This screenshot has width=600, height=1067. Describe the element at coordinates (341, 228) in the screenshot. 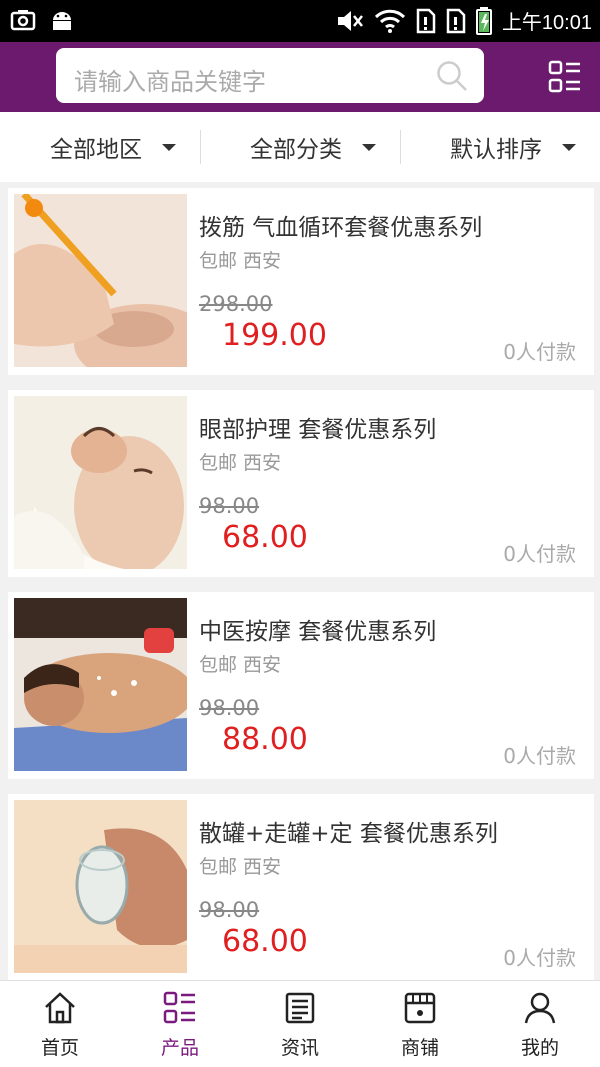

I see `product-title: 拨筋 气血循环套餐优惠系列` at that location.